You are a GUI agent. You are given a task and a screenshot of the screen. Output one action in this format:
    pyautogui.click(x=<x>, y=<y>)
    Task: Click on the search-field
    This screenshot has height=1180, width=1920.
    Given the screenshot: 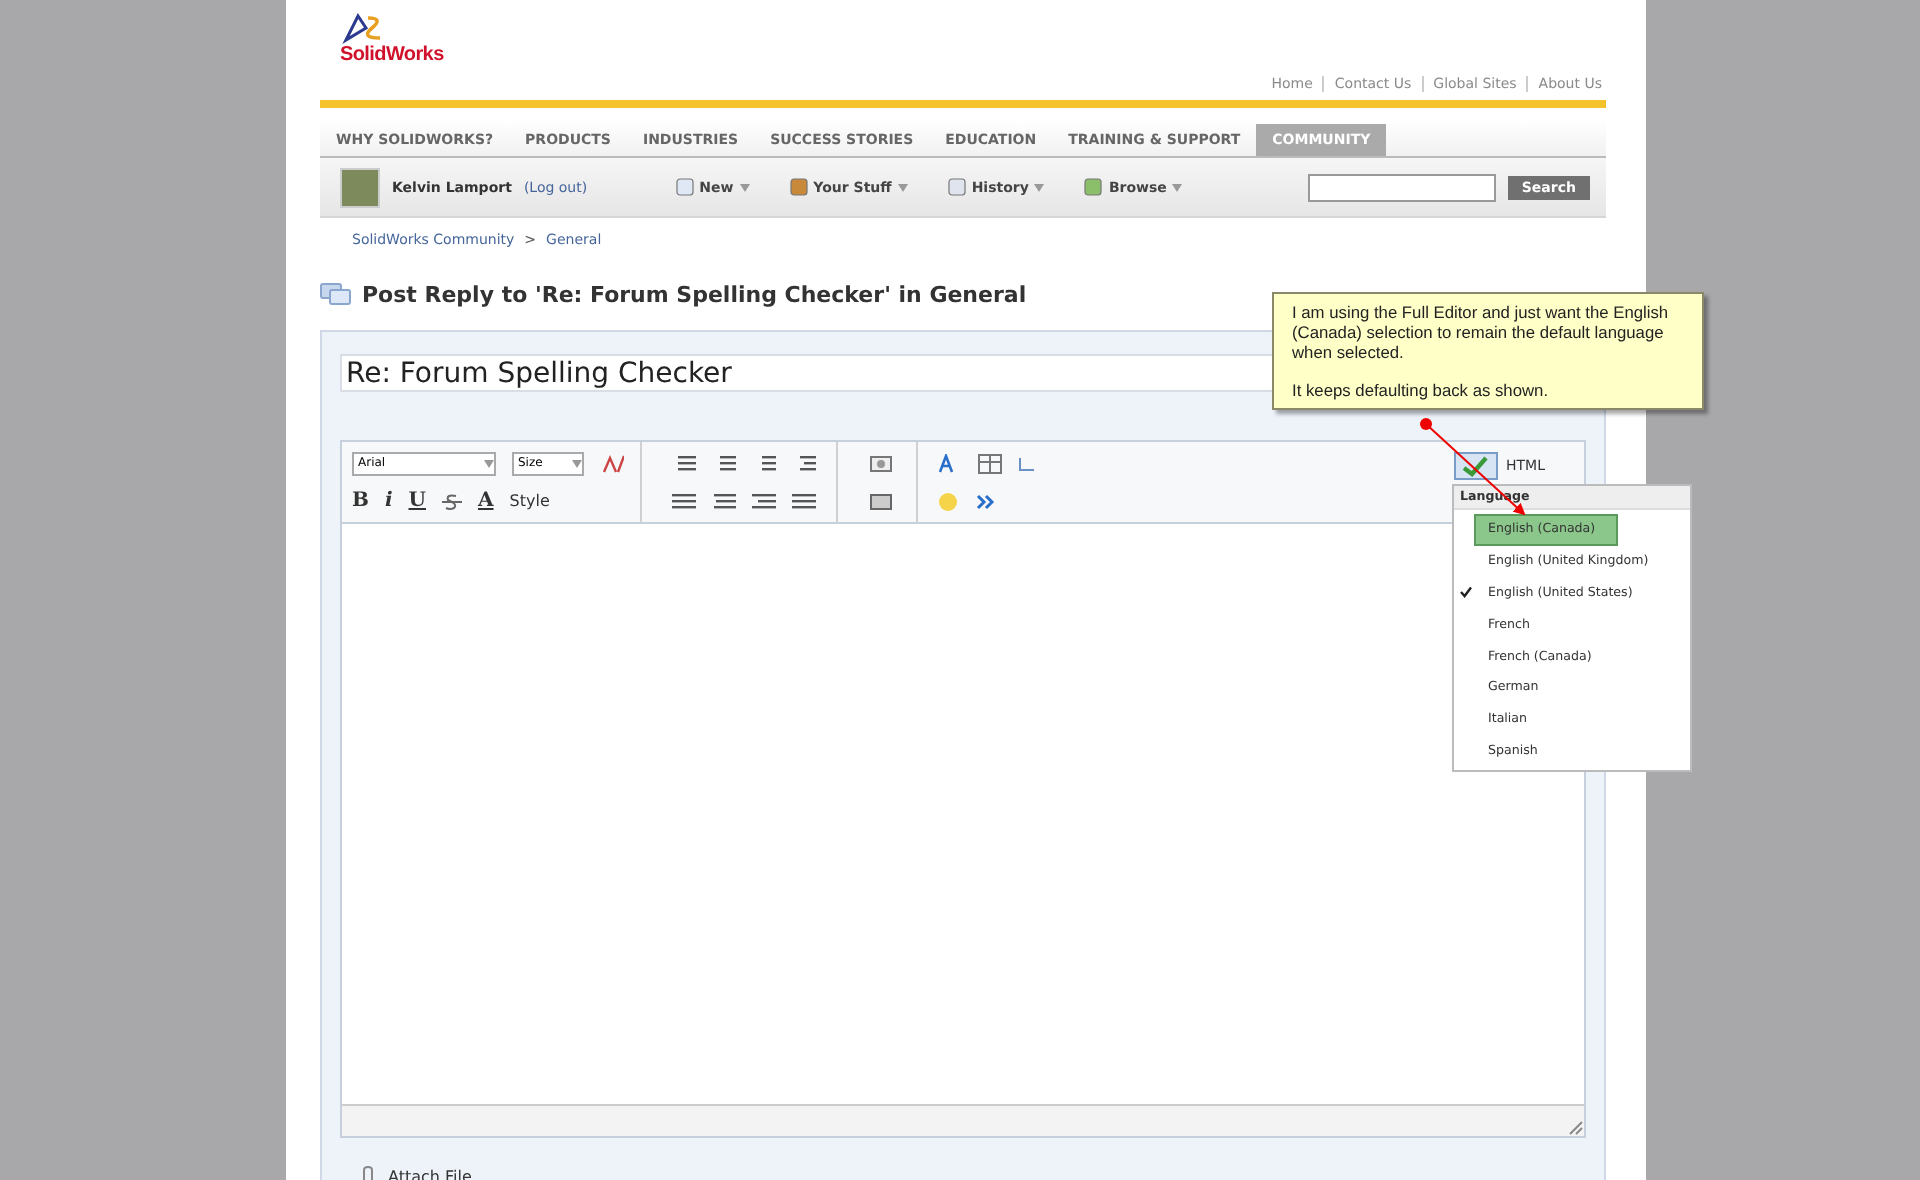 What is the action you would take?
    pyautogui.click(x=1401, y=187)
    